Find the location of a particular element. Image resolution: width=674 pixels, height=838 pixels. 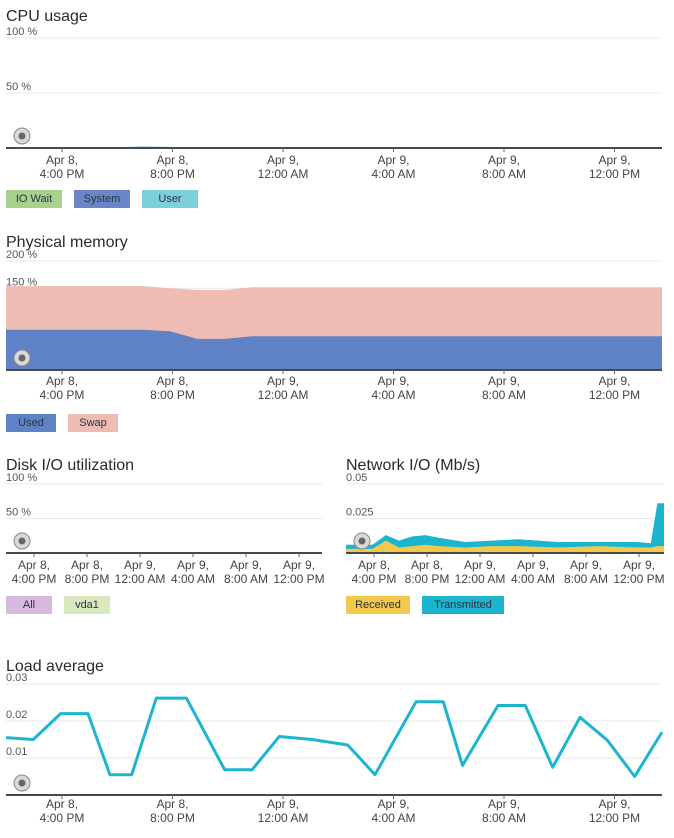

cpu-usage-title: CPU usage is located at coordinates (47, 16).